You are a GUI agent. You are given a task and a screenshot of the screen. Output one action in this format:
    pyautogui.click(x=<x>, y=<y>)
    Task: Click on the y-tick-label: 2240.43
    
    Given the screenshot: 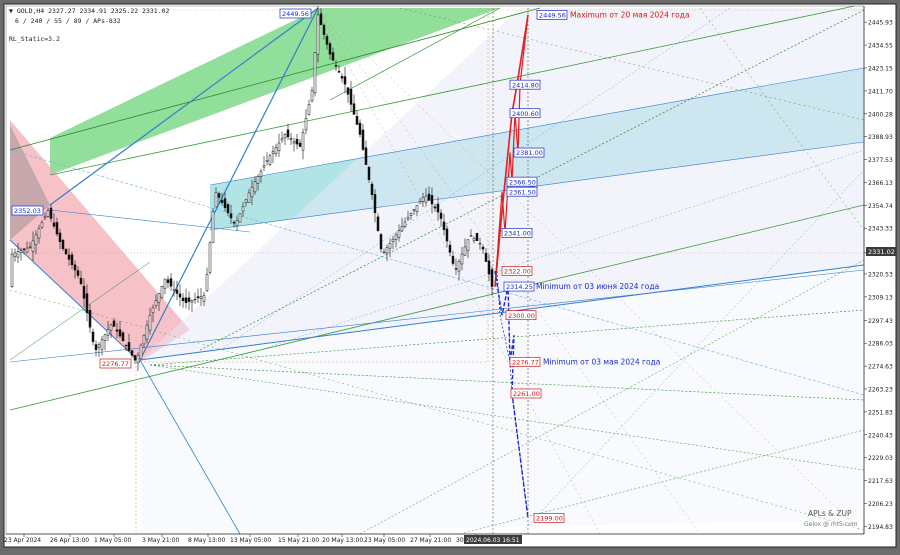 What is the action you would take?
    pyautogui.click(x=880, y=435)
    